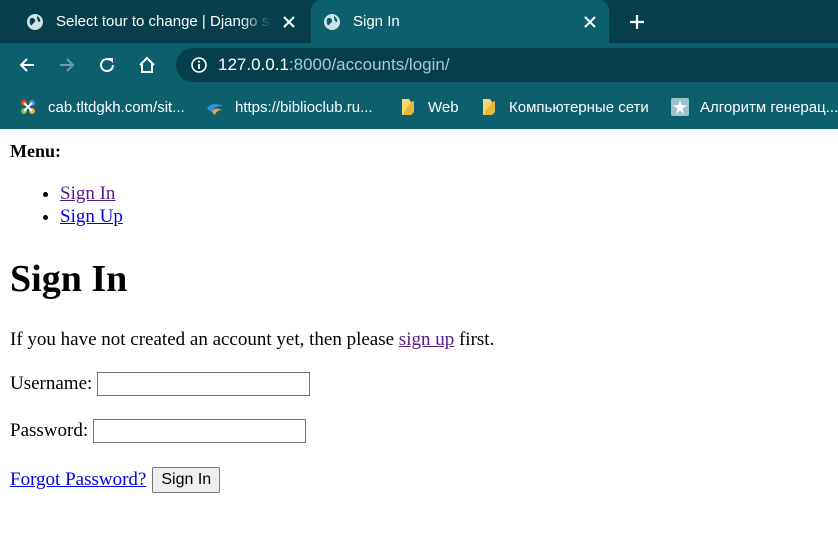 The width and height of the screenshot is (838, 533). What do you see at coordinates (680, 107) in the screenshot?
I see `star-icon` at bounding box center [680, 107].